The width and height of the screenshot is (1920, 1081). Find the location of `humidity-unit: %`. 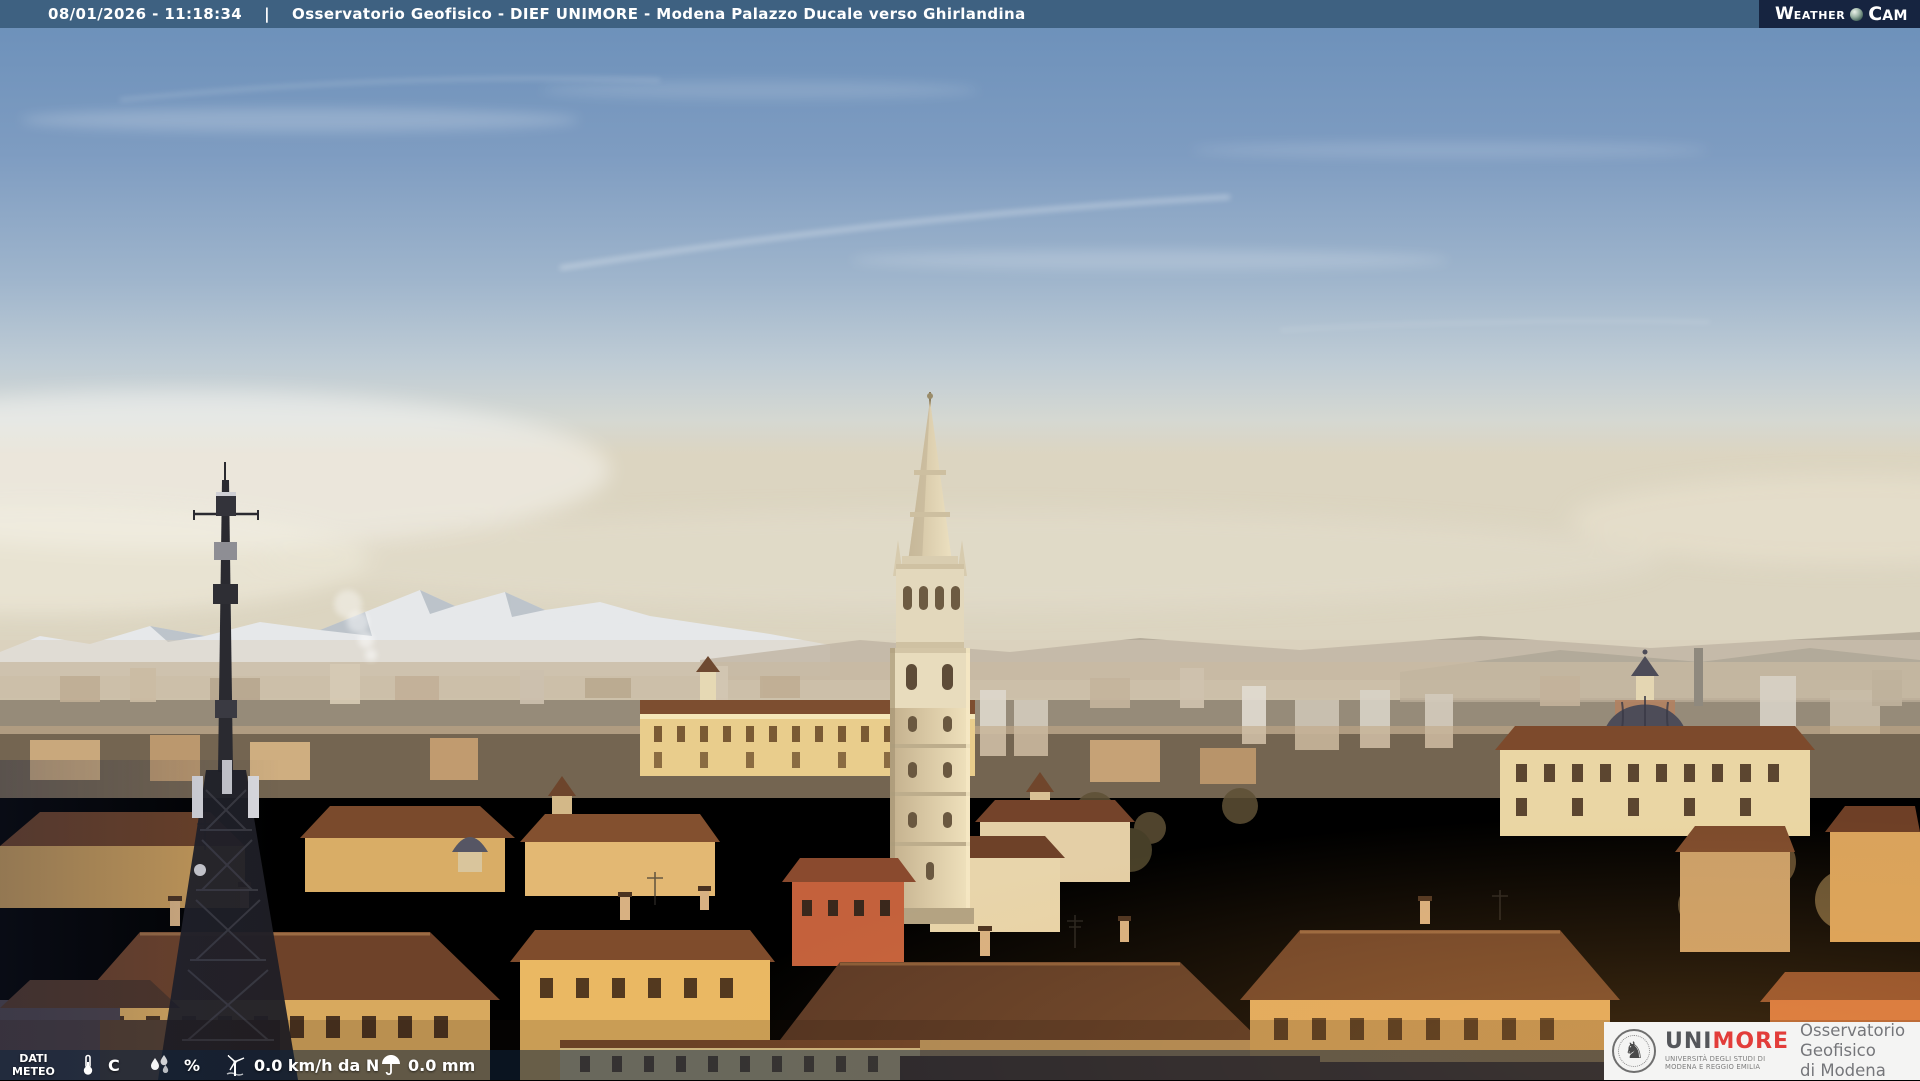

humidity-unit: % is located at coordinates (192, 1065).